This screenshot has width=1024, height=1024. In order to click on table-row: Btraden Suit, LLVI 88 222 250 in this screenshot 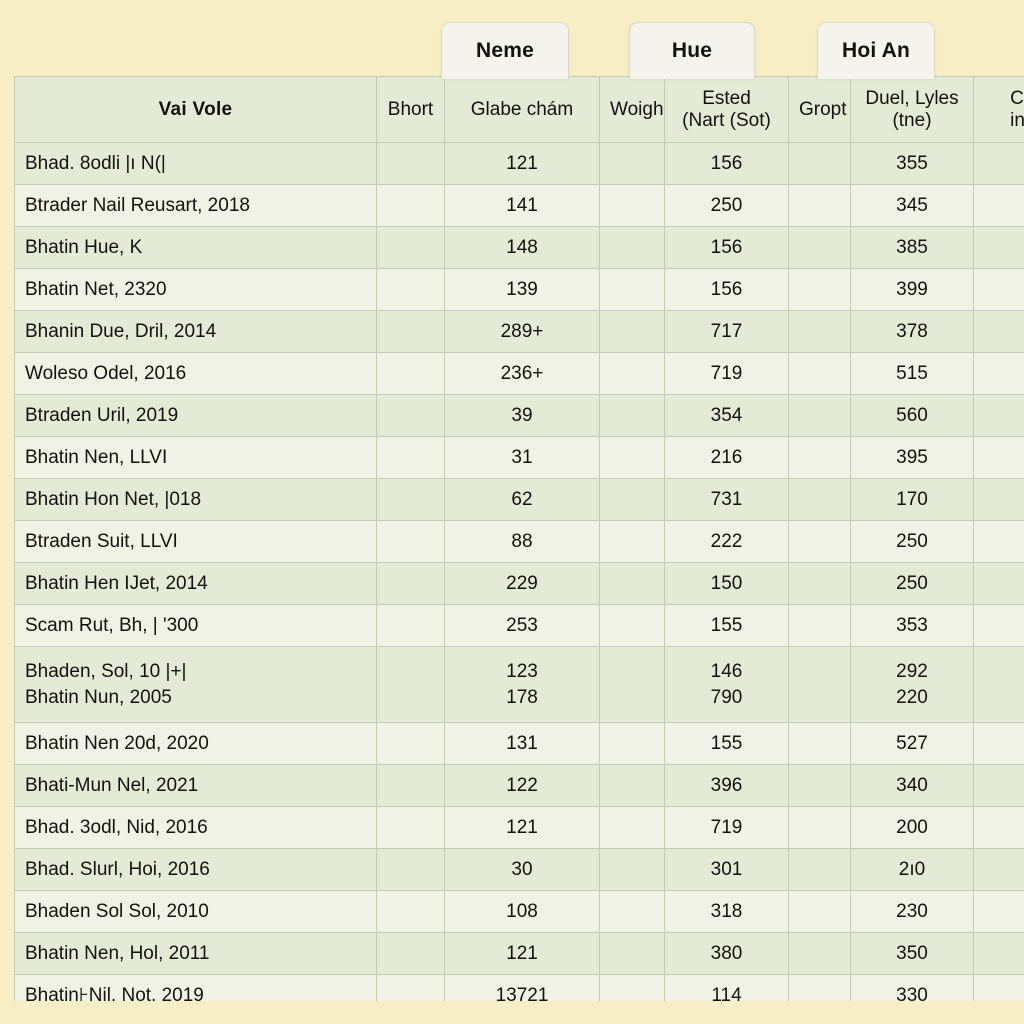, I will do `click(519, 541)`.